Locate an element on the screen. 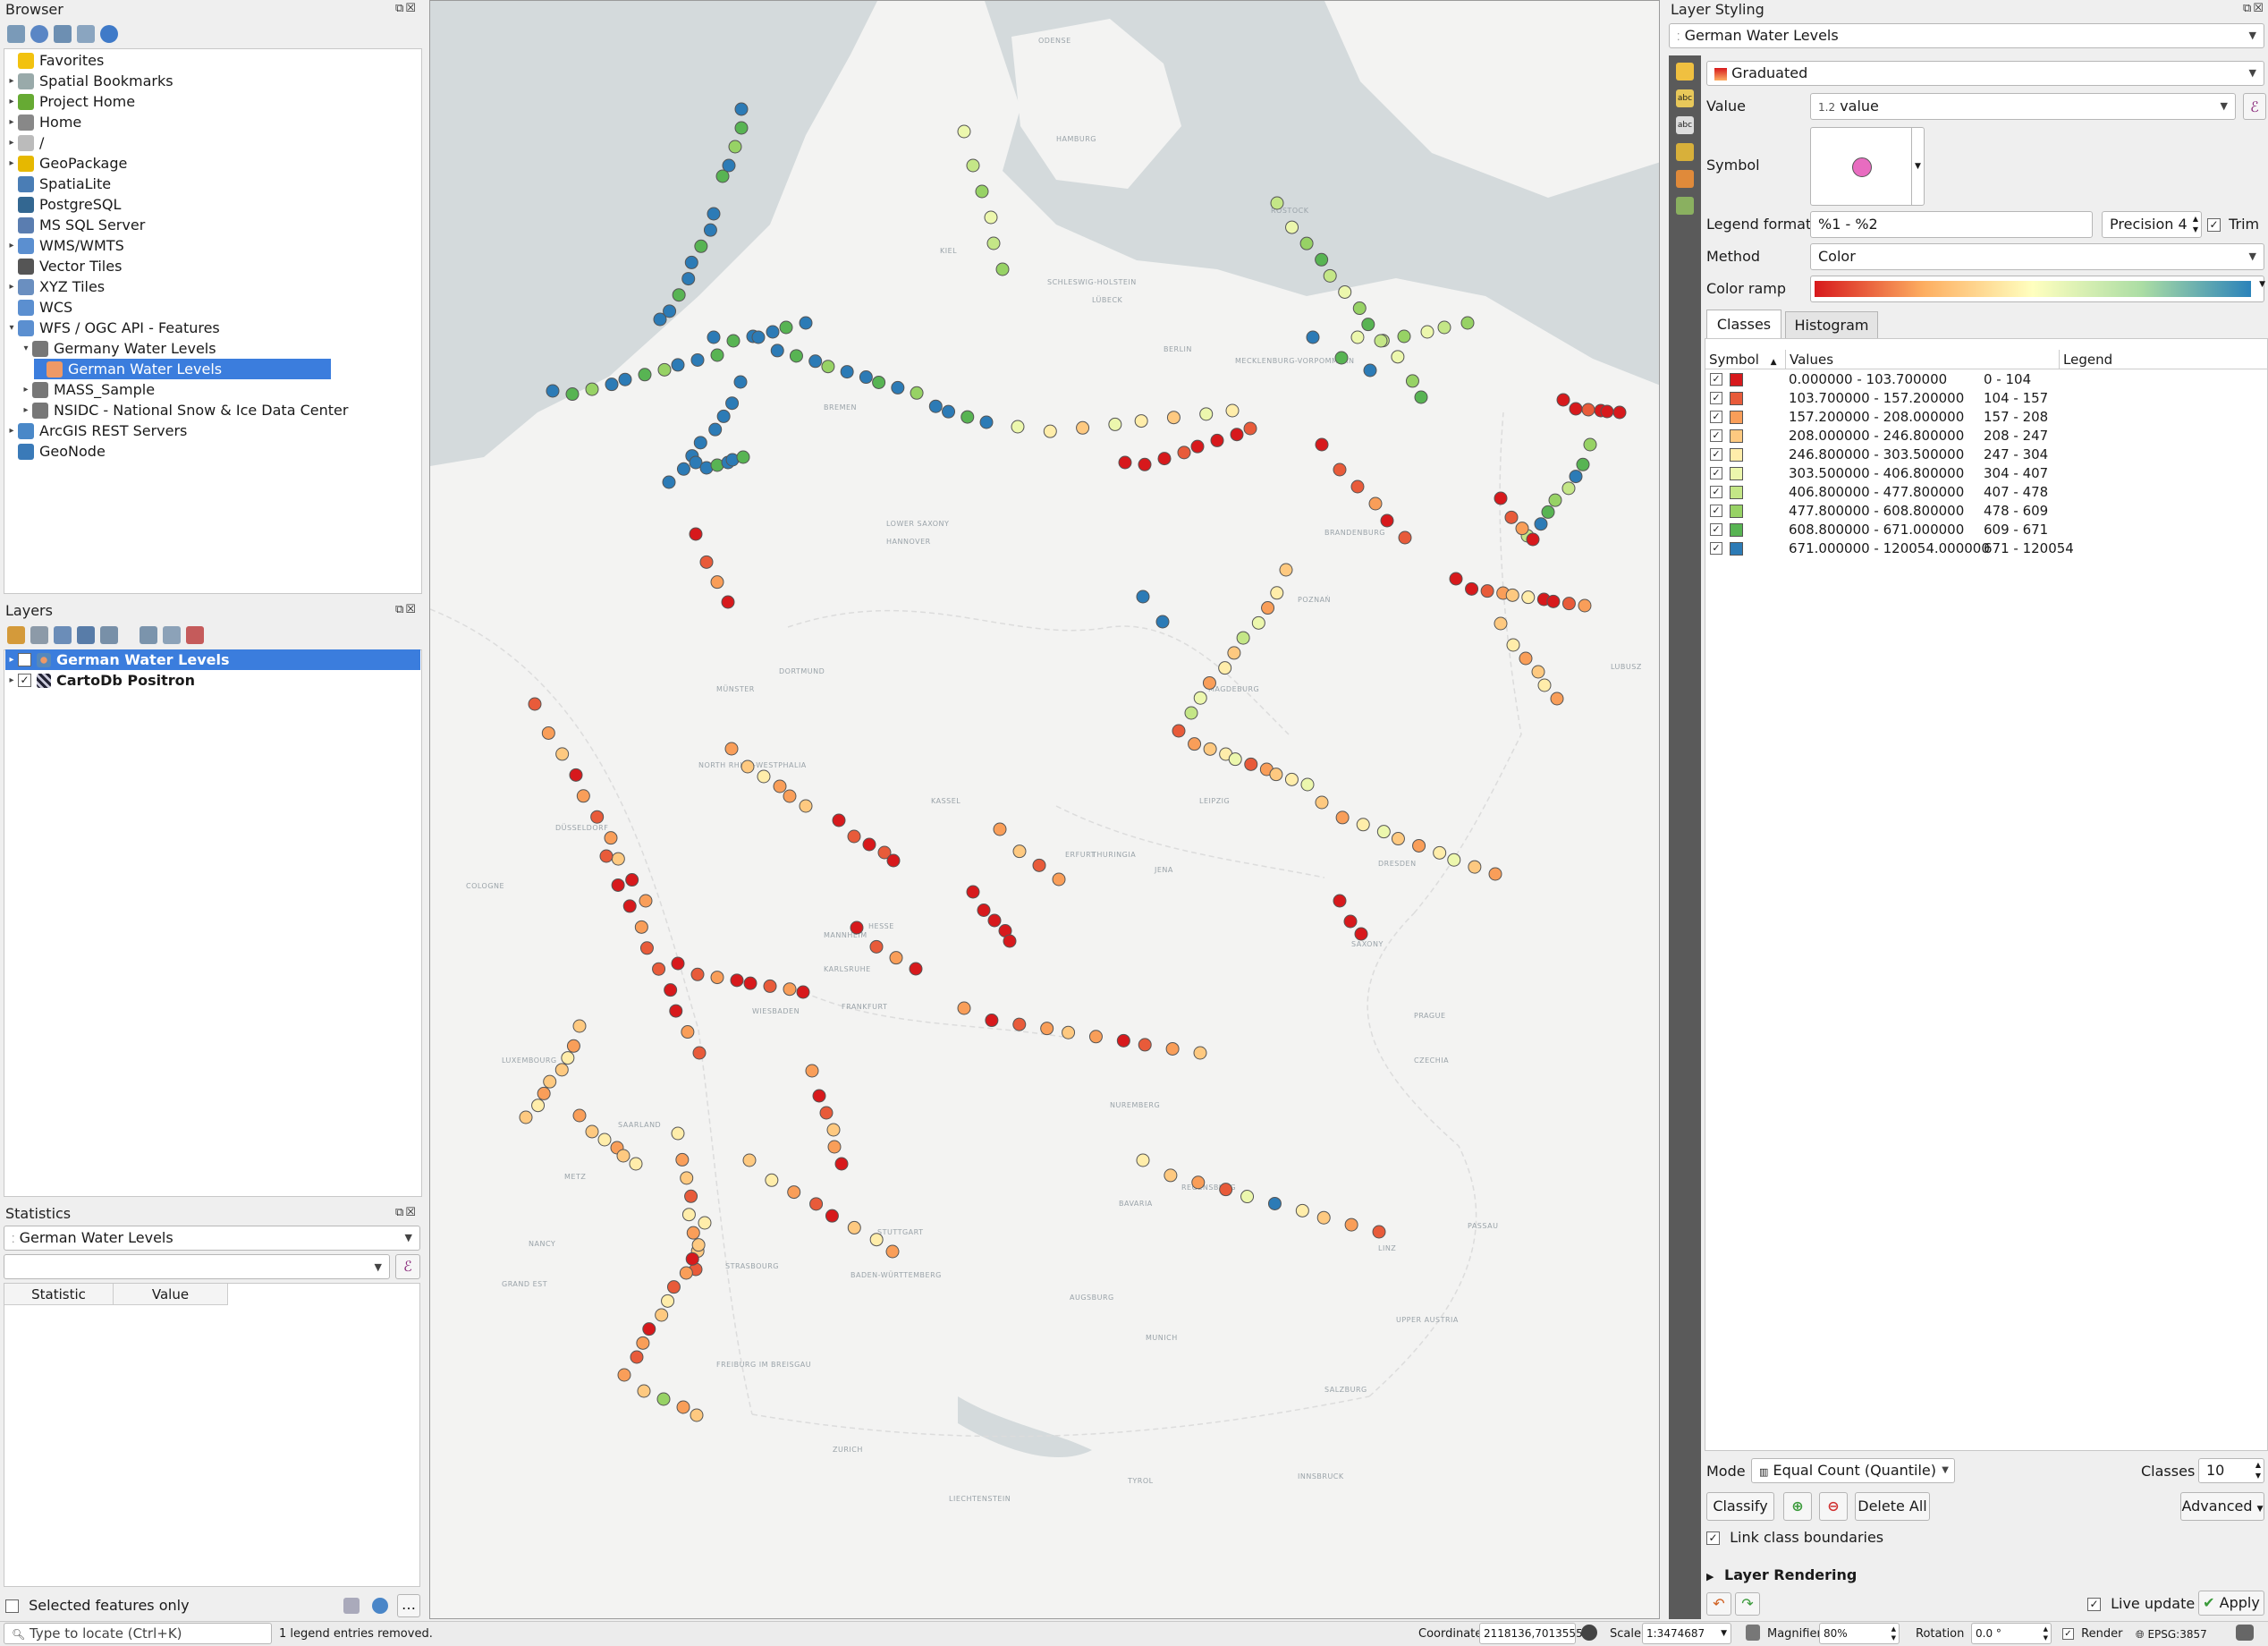 The image size is (2268, 1646). class-legend: 0 - 104 is located at coordinates (2008, 379).